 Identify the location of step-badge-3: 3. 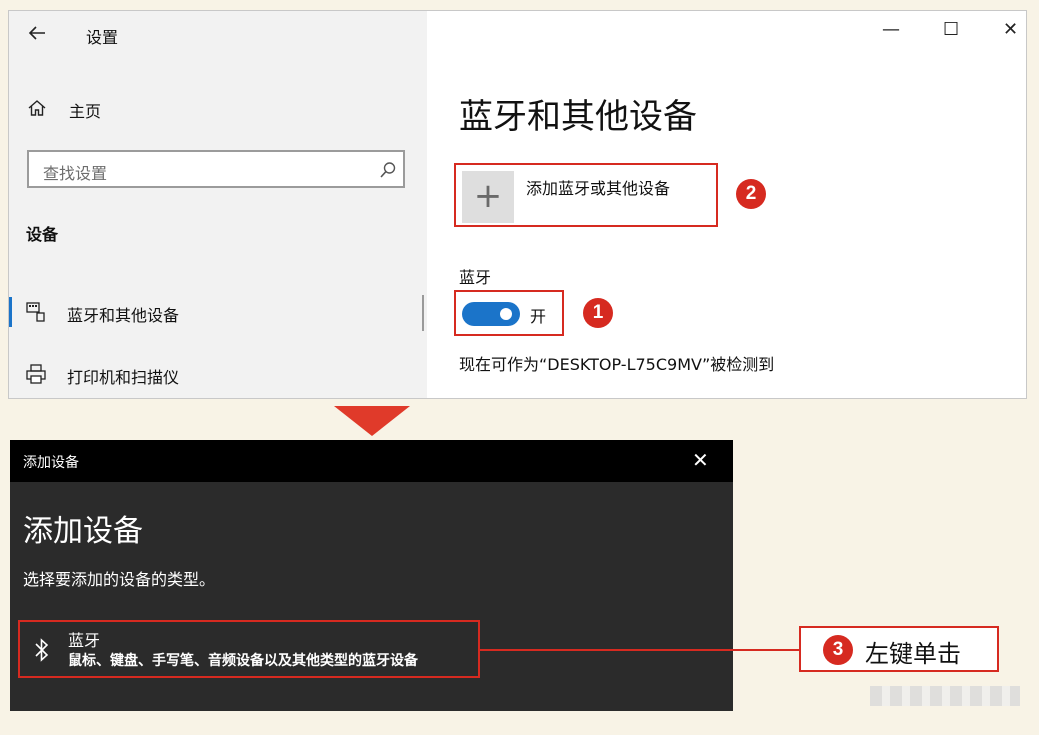
(838, 650).